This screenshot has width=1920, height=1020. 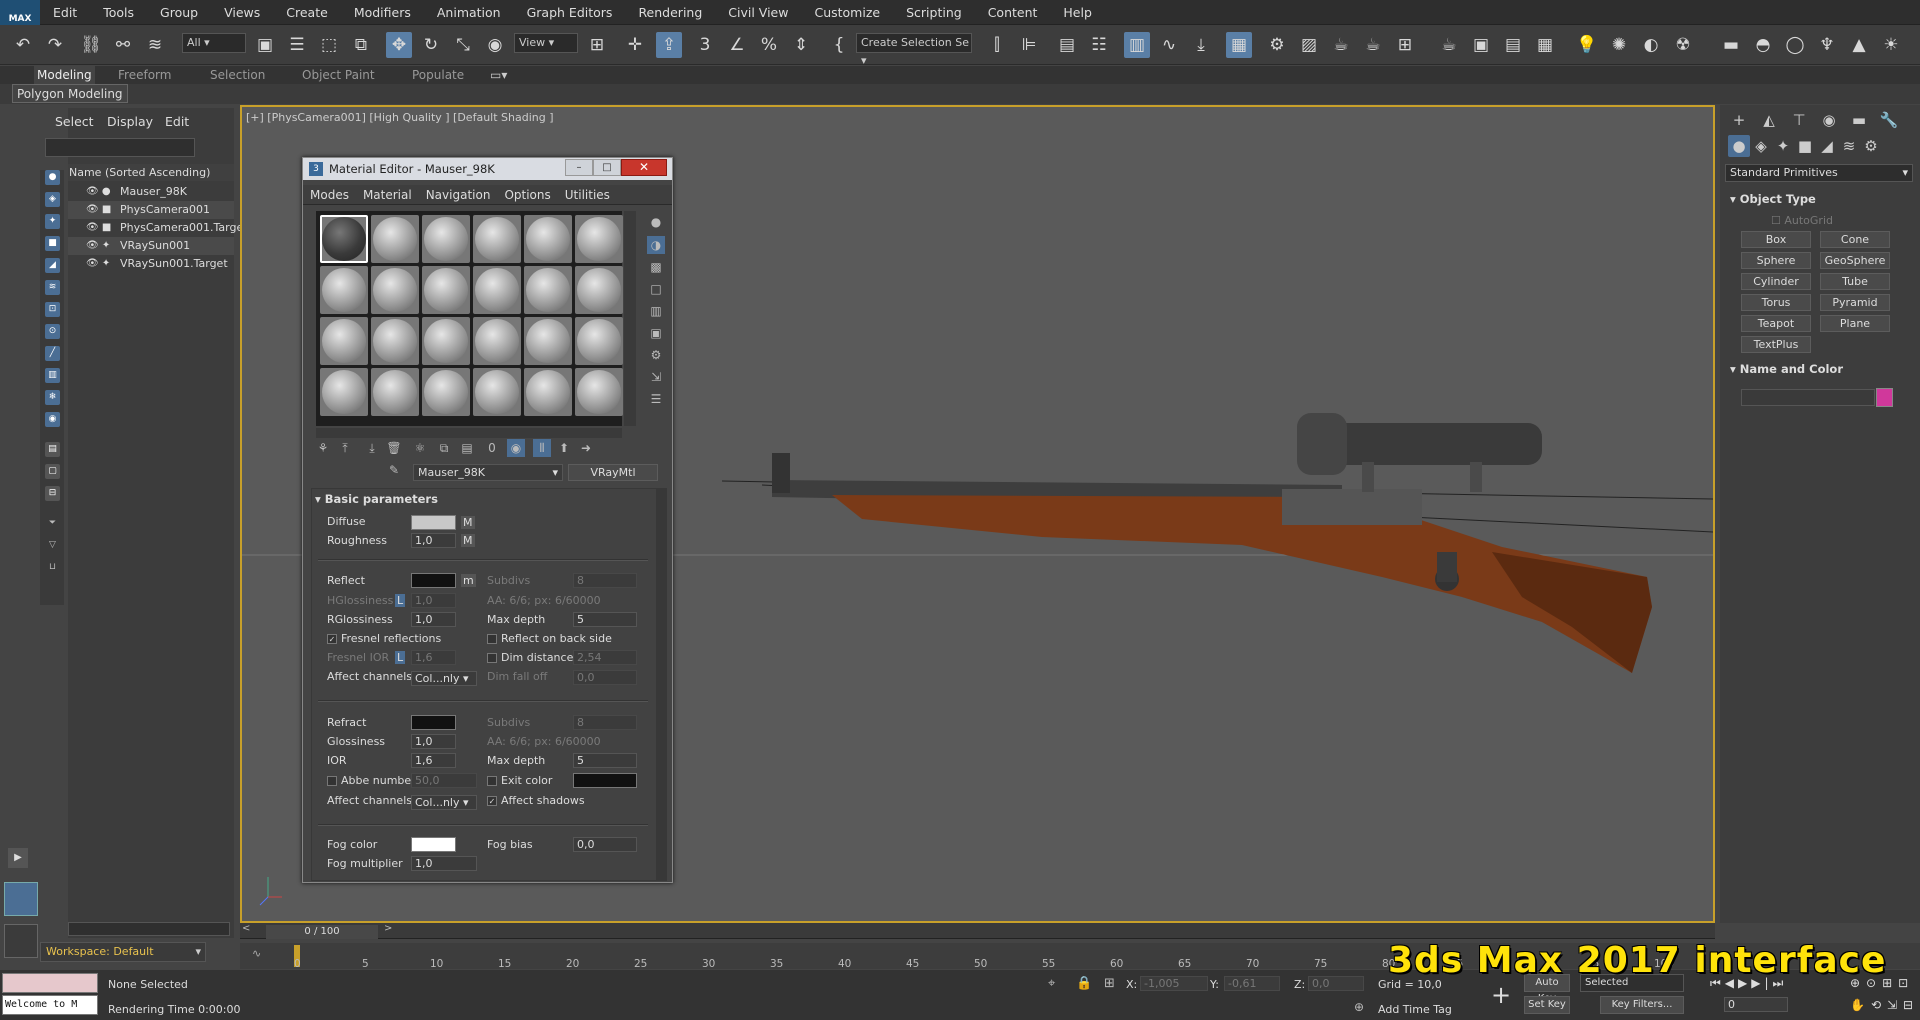 What do you see at coordinates (144, 75) in the screenshot?
I see `tab-freeform: Freeform` at bounding box center [144, 75].